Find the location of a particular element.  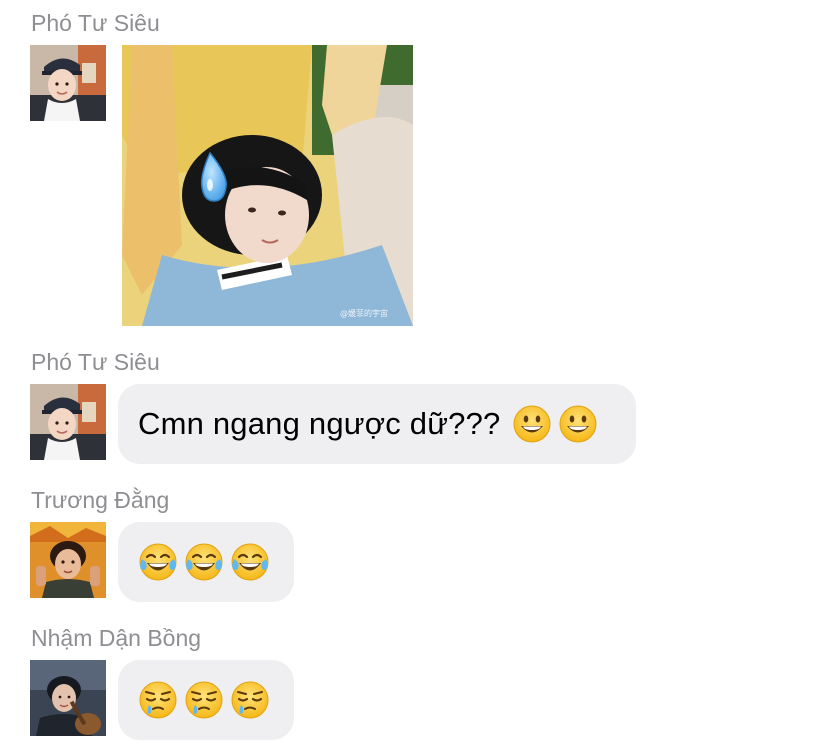

sender-name: Trương Đằng is located at coordinates (100, 500).